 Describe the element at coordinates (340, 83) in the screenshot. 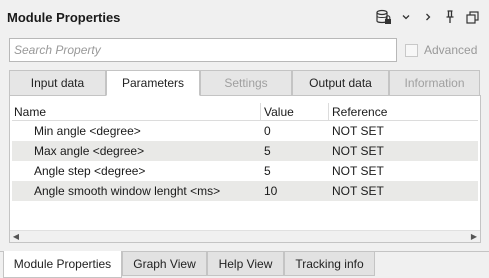

I see `tab-output-data: Output data` at that location.